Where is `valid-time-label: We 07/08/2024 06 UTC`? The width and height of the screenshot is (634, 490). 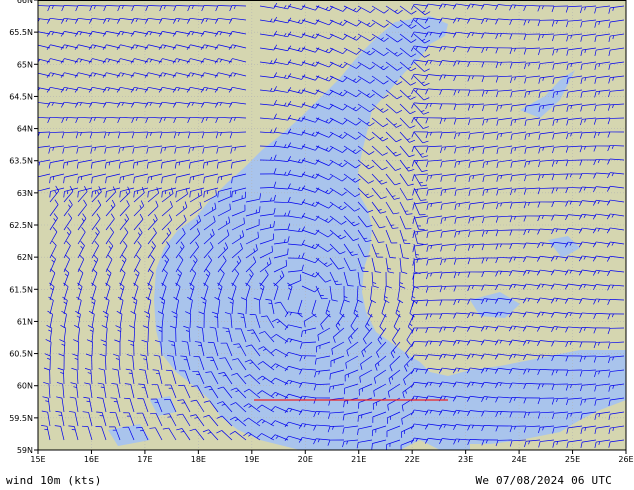
valid-time-label: We 07/08/2024 06 UTC is located at coordinates (543, 480).